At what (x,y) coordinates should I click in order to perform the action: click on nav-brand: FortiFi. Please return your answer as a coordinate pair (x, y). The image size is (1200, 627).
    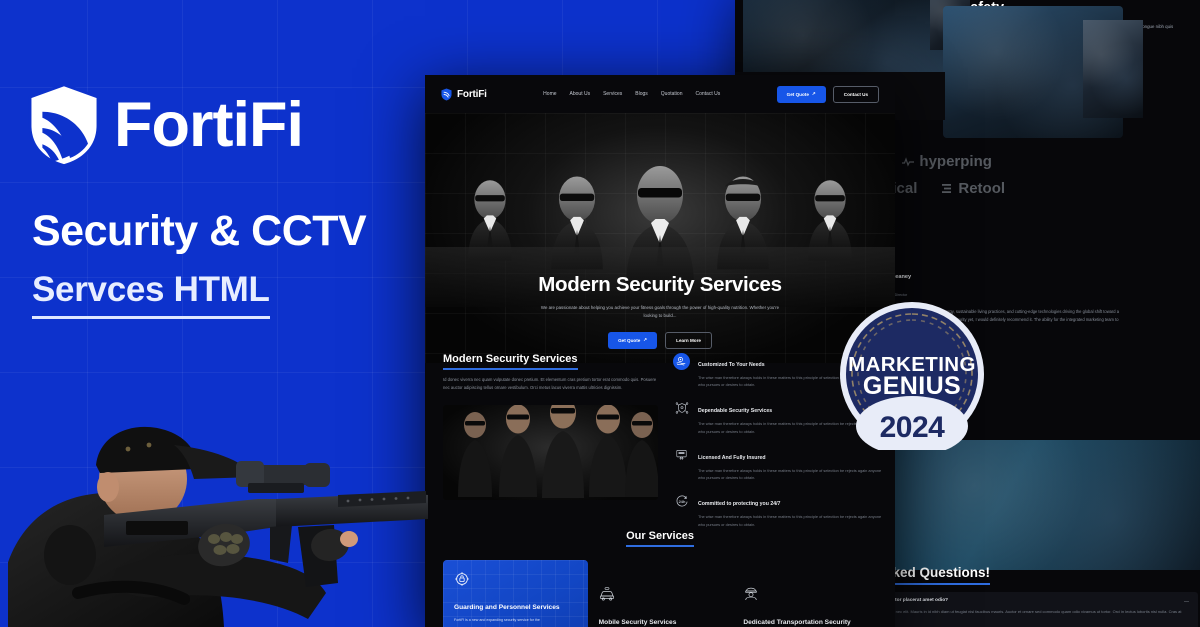
    Looking at the image, I should click on (464, 94).